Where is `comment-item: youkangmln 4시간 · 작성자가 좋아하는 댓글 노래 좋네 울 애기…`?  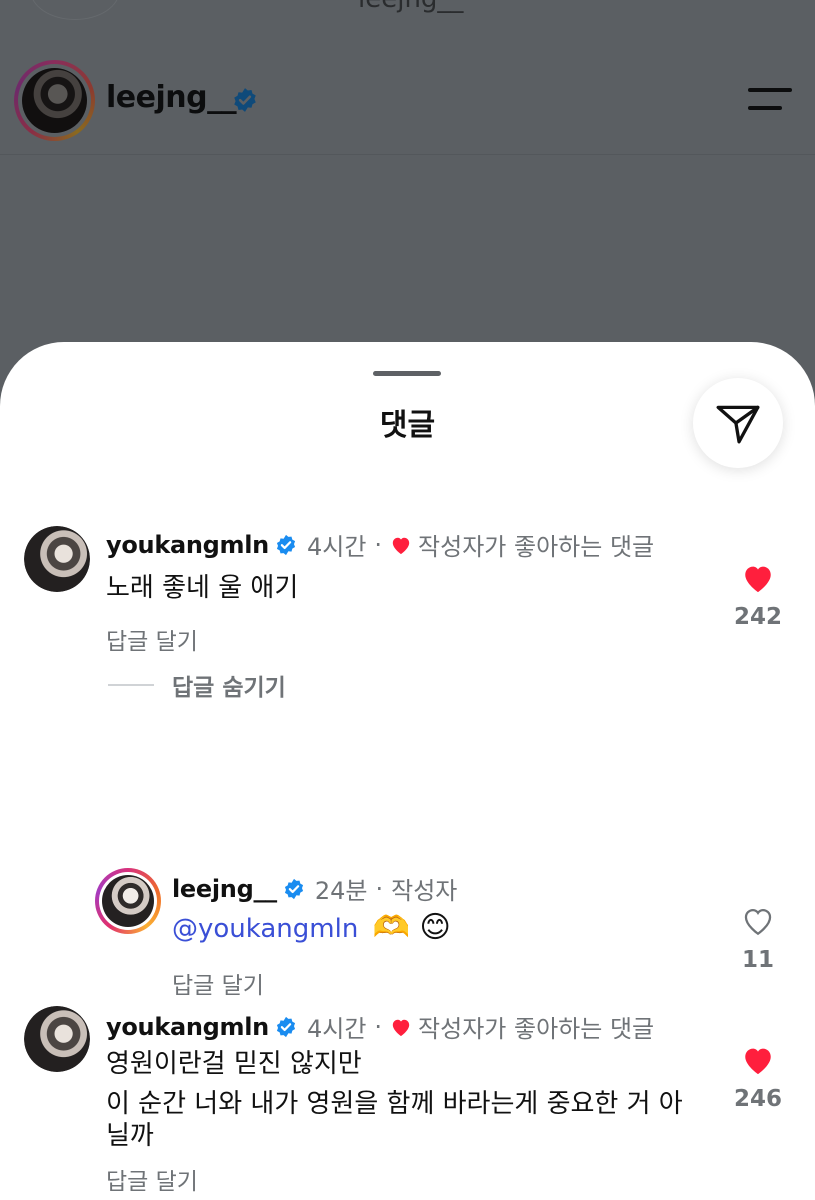 comment-item: youkangmln 4시간 · 작성자가 좋아하는 댓글 노래 좋네 울 애기… is located at coordinates (407, 591).